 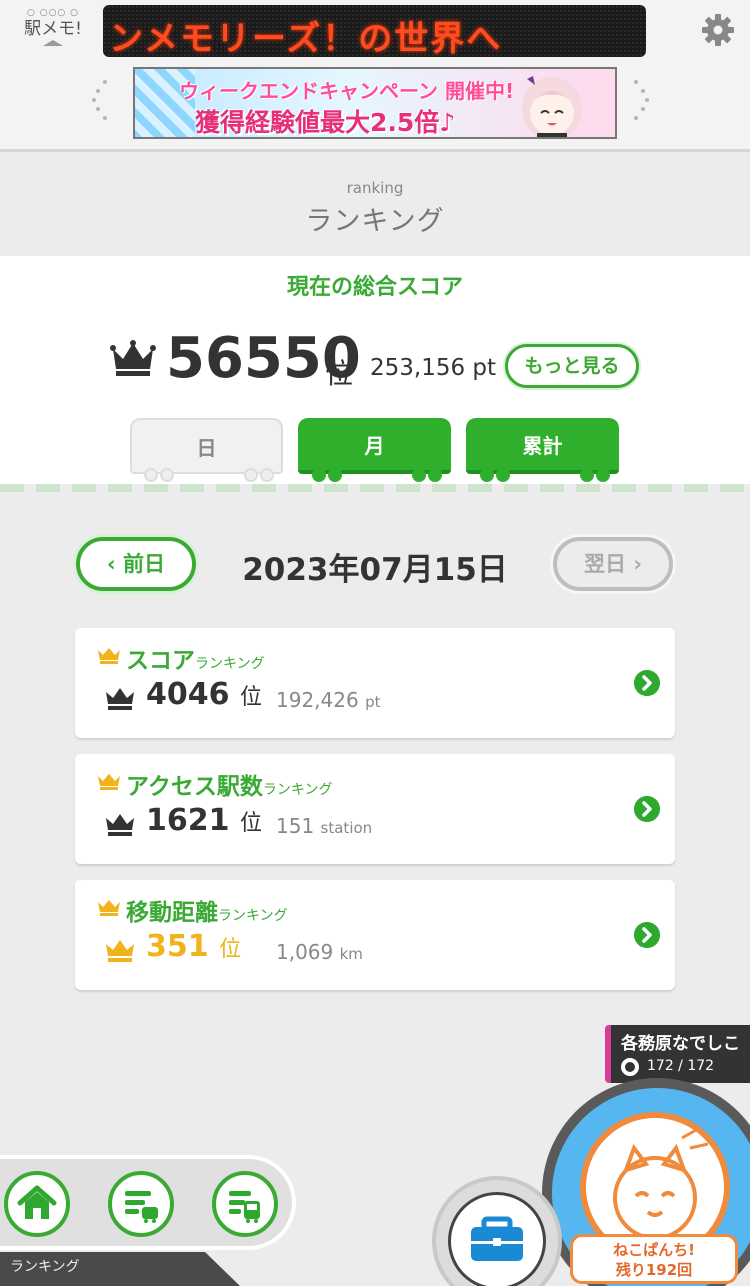 I want to click on chevron-right-icon: ›, so click(x=637, y=564).